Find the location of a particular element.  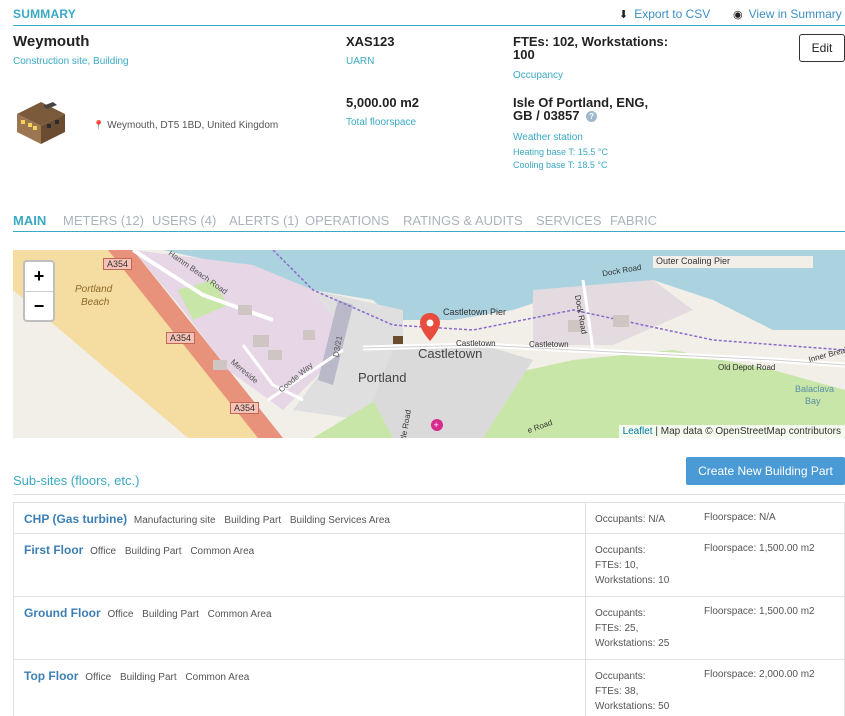

uarn-label: UARN is located at coordinates (360, 61).